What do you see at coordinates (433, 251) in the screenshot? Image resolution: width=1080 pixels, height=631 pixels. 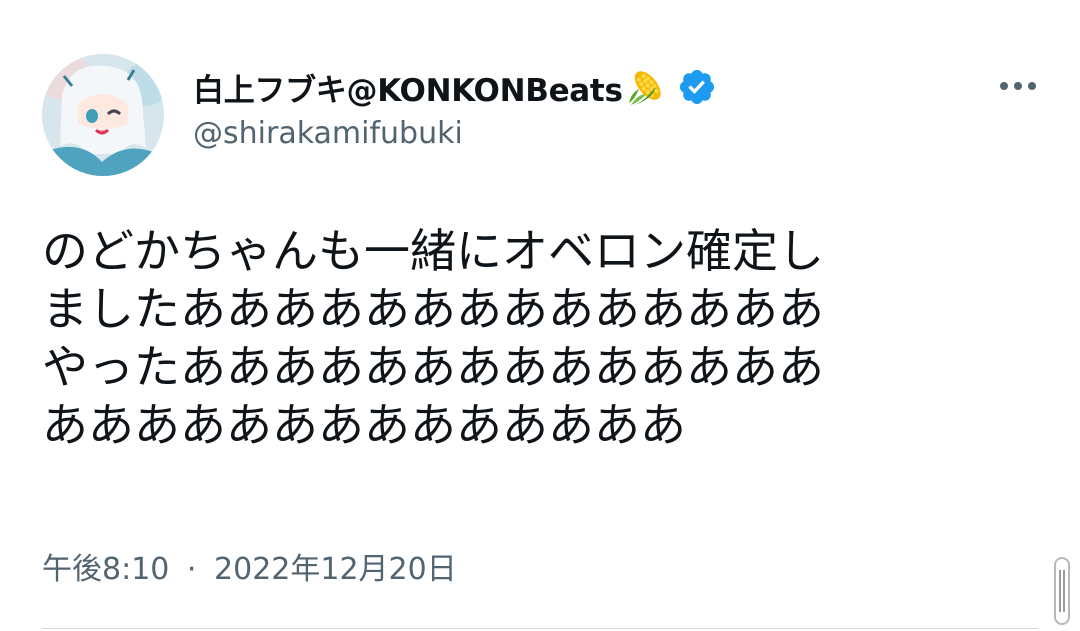 I see `tweet-text-line: のどかちゃんも一緒にオベロン確定し` at bounding box center [433, 251].